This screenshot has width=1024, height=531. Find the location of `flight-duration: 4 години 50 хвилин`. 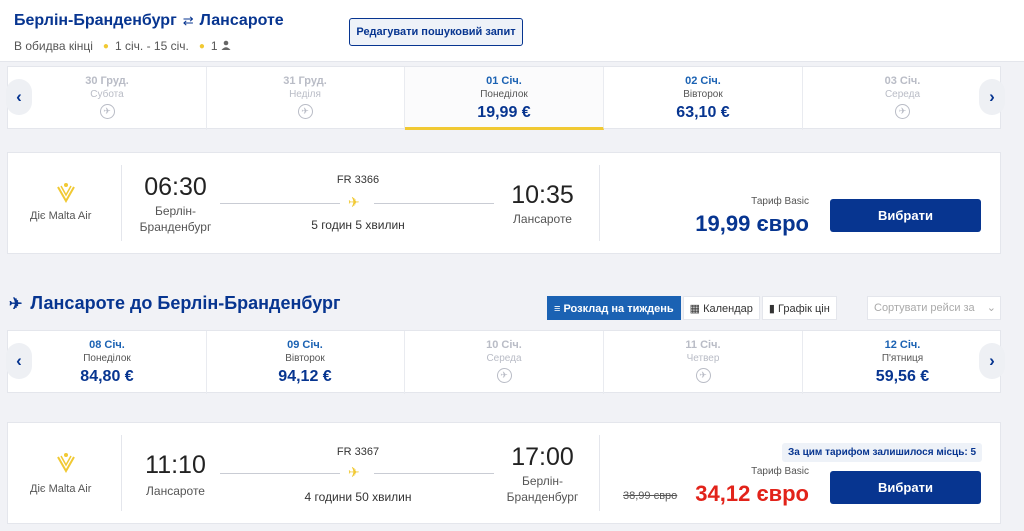

flight-duration: 4 години 50 хвилин is located at coordinates (358, 497).